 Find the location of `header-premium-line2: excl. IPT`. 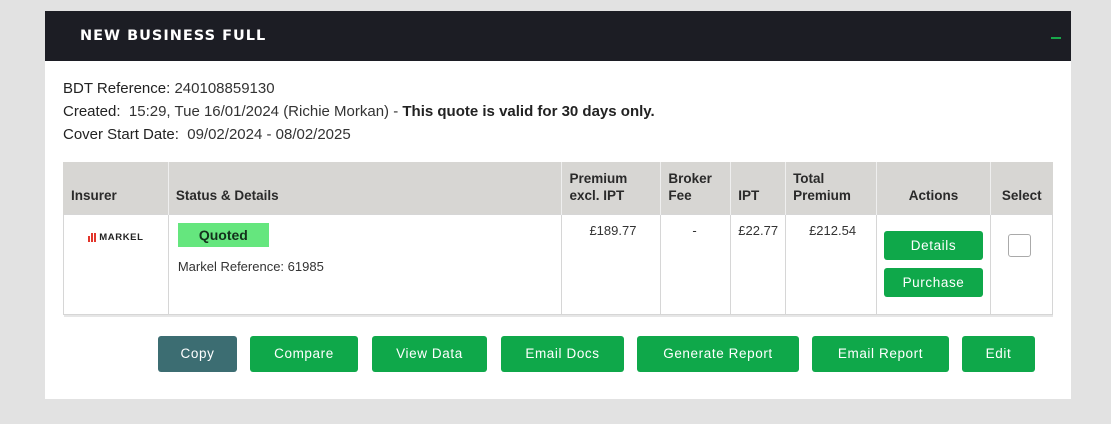

header-premium-line2: excl. IPT is located at coordinates (597, 195).